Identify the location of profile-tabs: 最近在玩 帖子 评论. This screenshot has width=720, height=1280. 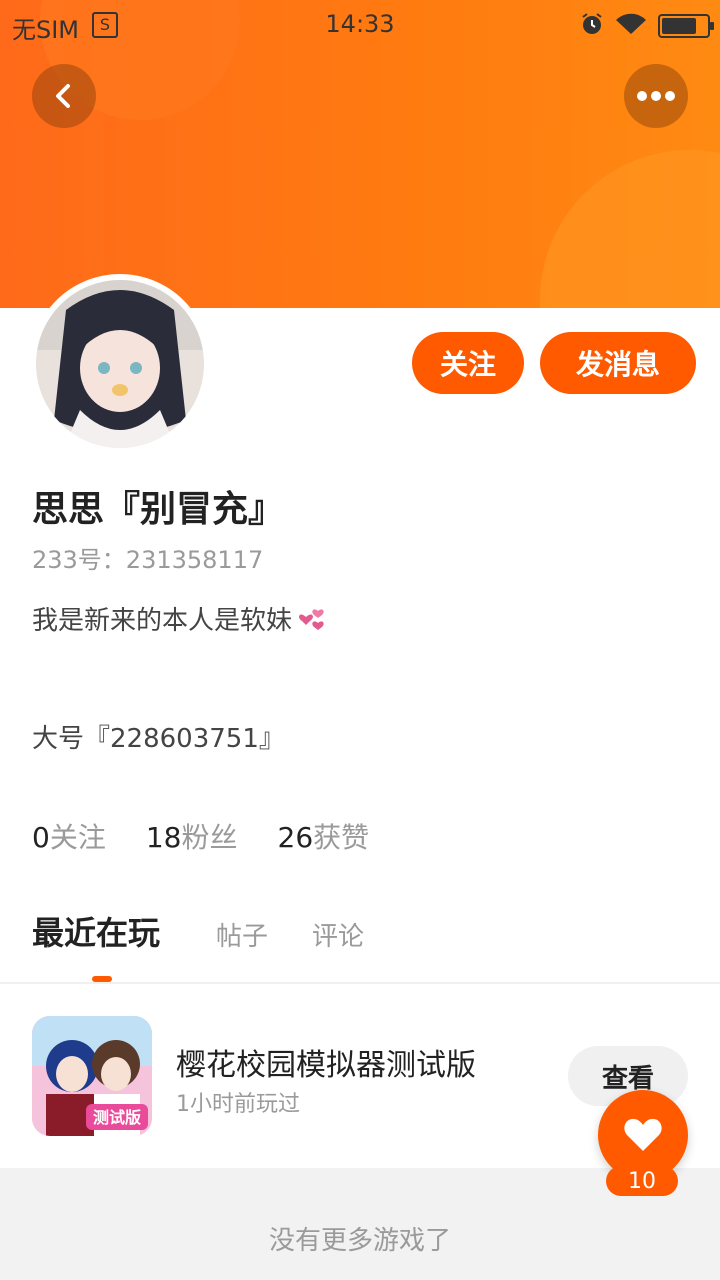
(376, 947).